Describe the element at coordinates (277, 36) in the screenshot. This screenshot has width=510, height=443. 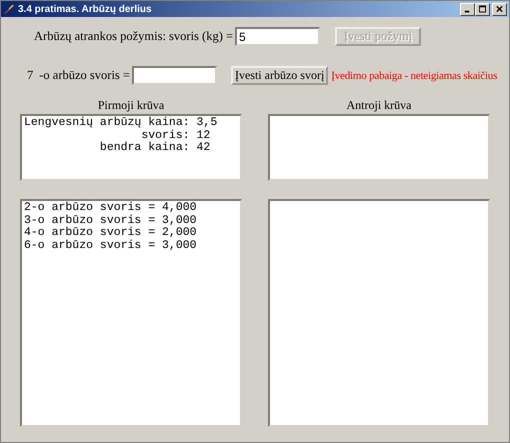
I see `criterion-input-field: 5` at that location.